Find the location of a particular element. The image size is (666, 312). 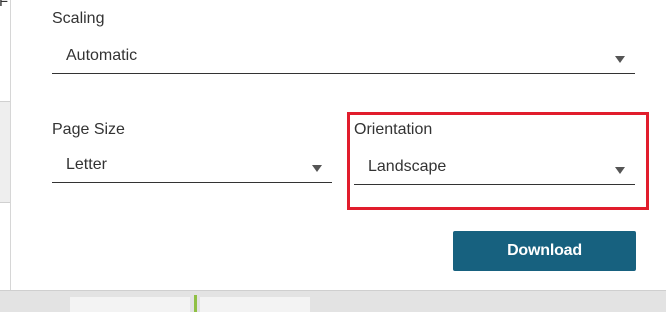

background-green-marker is located at coordinates (195, 303).